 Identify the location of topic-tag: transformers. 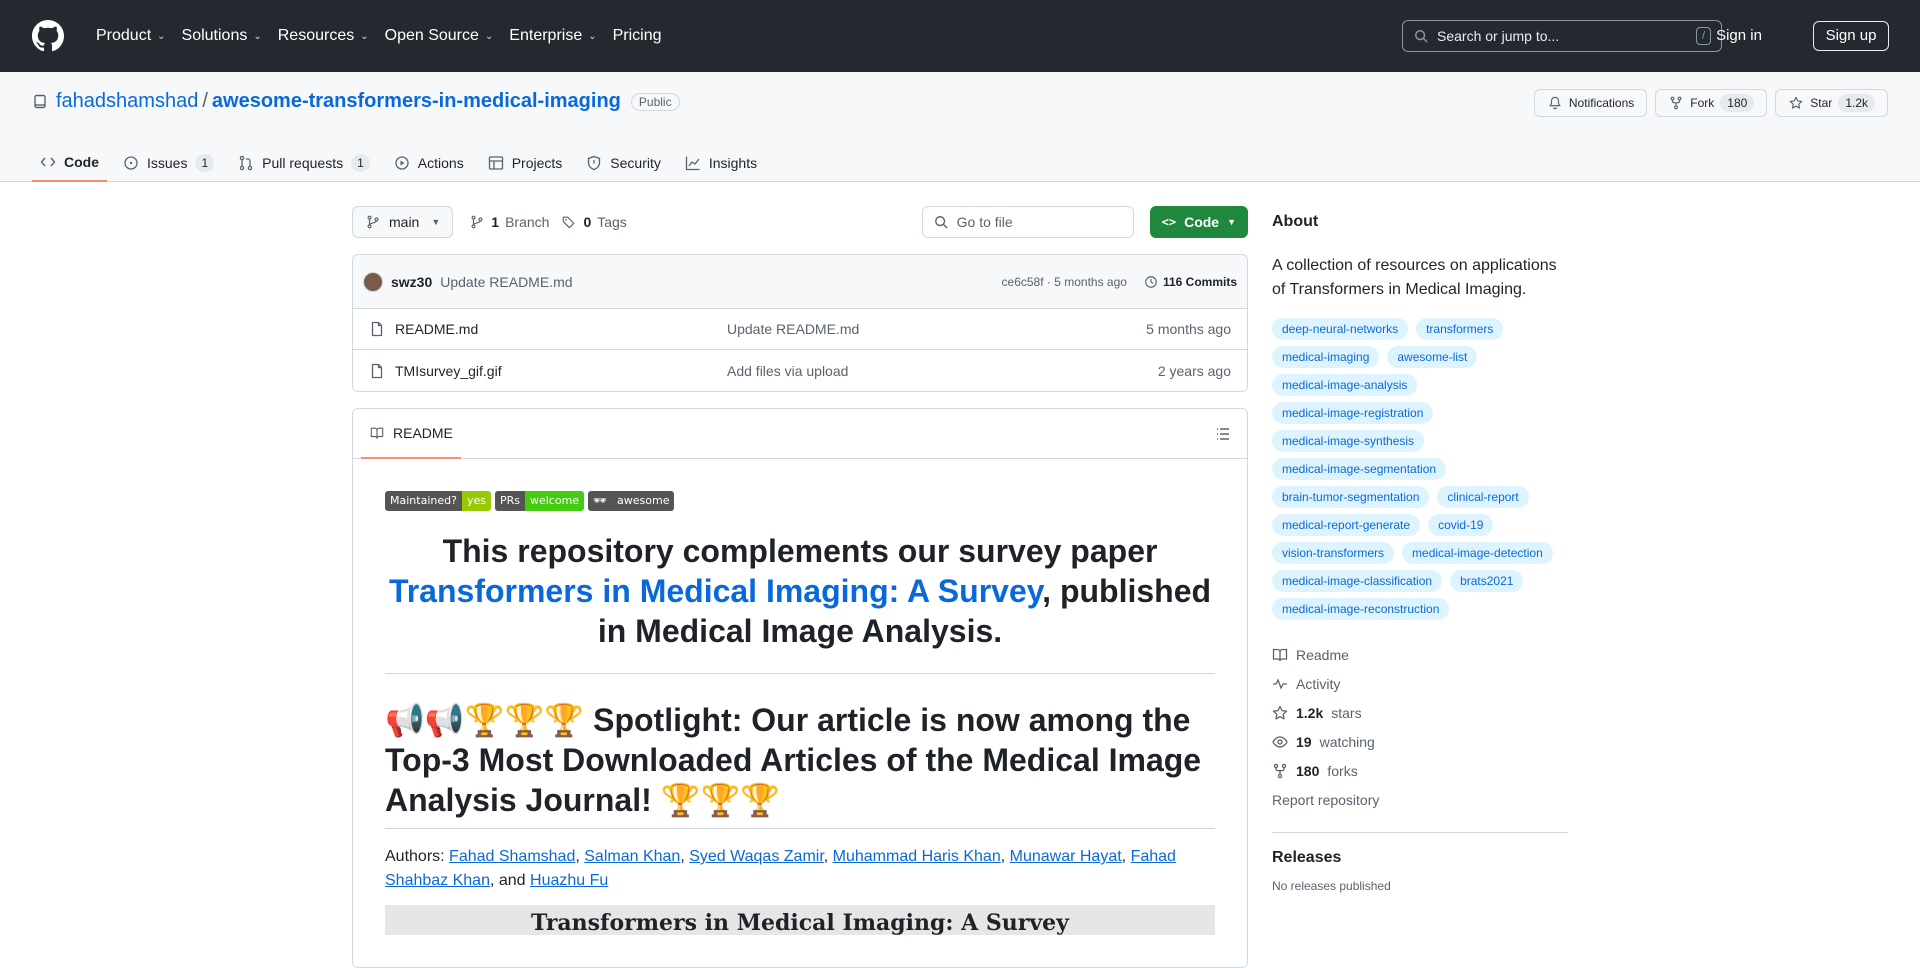
(1460, 329).